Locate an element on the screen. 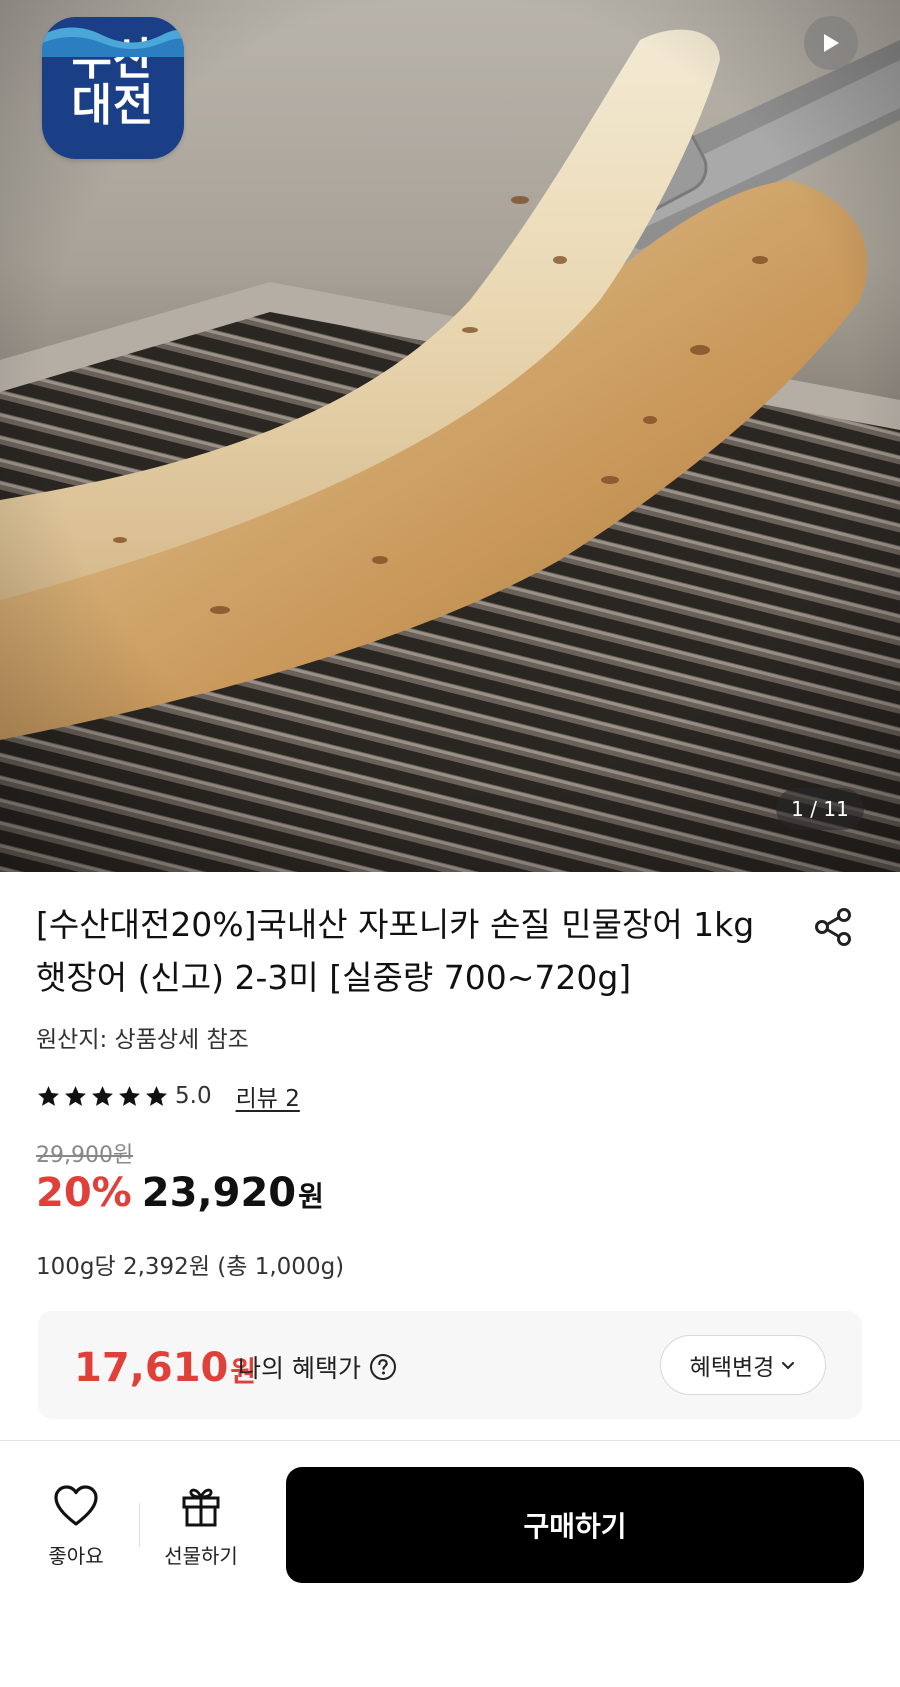 Image resolution: width=900 pixels, height=1687 pixels. price-row: 20% 23,920 원 is located at coordinates (180, 1193).